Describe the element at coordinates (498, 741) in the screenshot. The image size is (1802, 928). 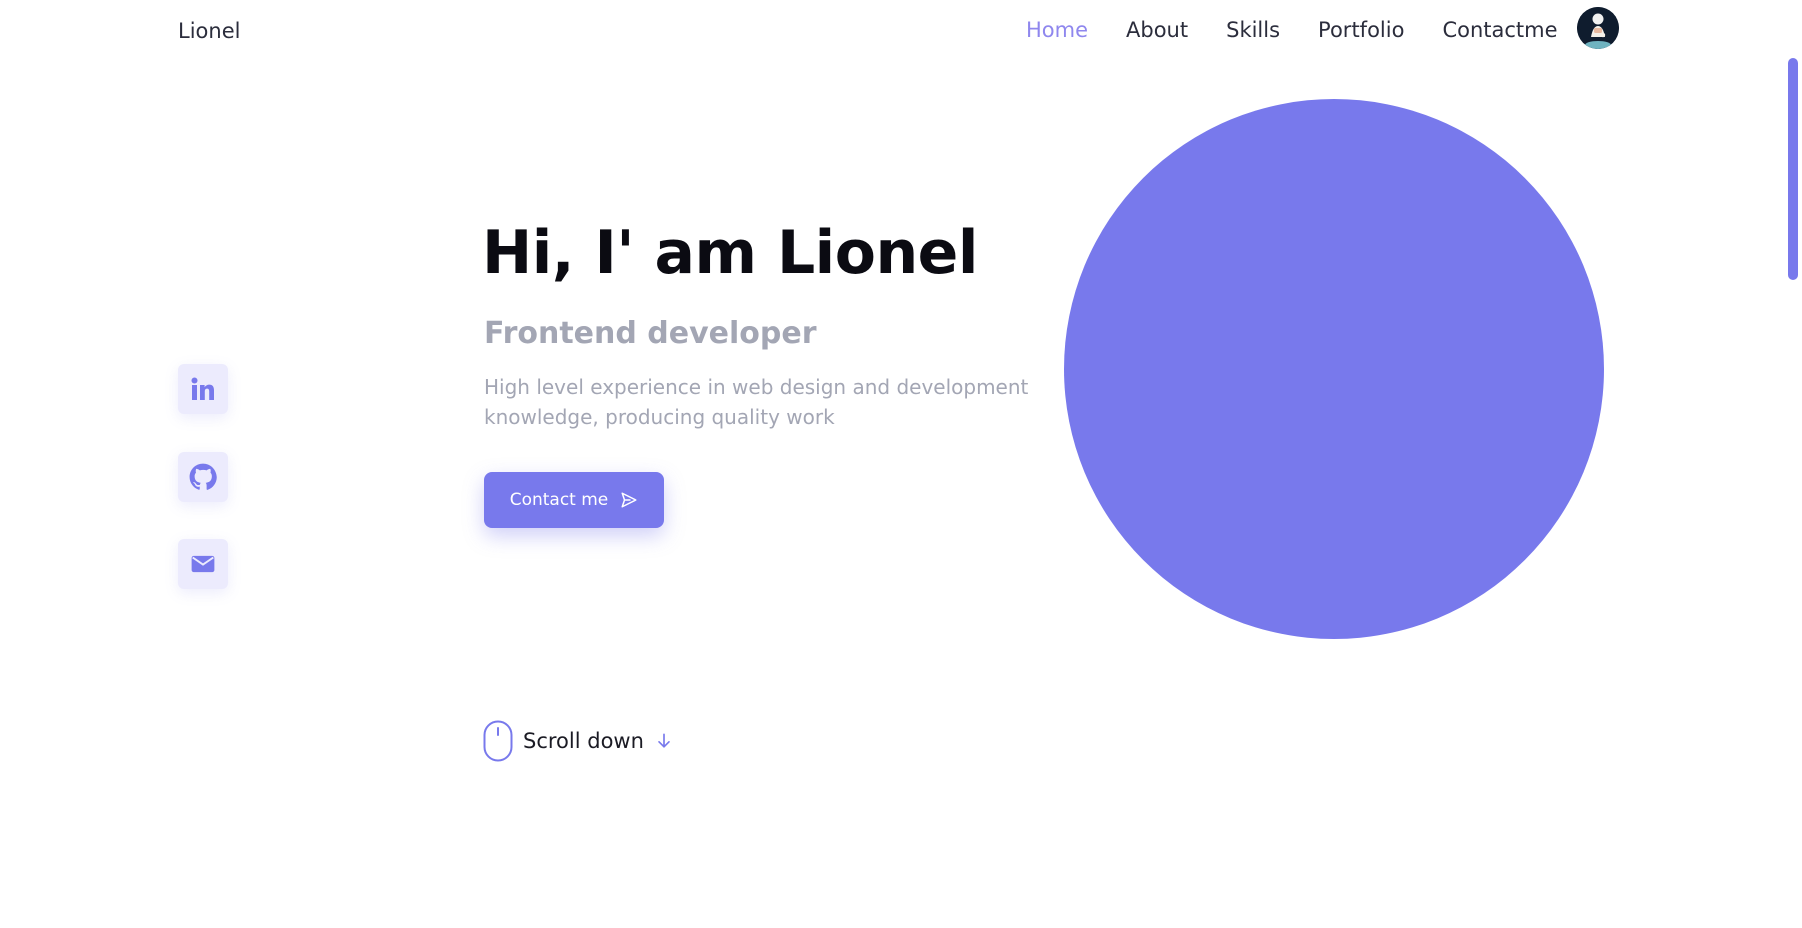
I see `mouse-icon` at that location.